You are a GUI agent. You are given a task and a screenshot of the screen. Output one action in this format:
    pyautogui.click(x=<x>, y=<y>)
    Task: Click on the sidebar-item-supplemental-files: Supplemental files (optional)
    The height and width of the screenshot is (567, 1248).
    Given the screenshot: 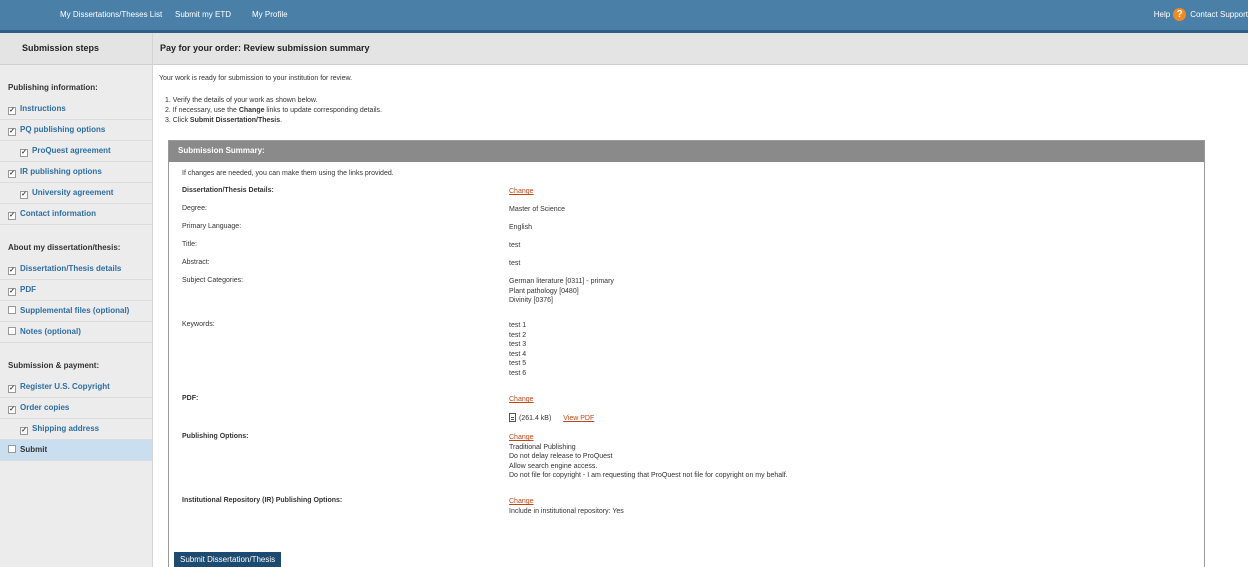 What is the action you would take?
    pyautogui.click(x=76, y=311)
    